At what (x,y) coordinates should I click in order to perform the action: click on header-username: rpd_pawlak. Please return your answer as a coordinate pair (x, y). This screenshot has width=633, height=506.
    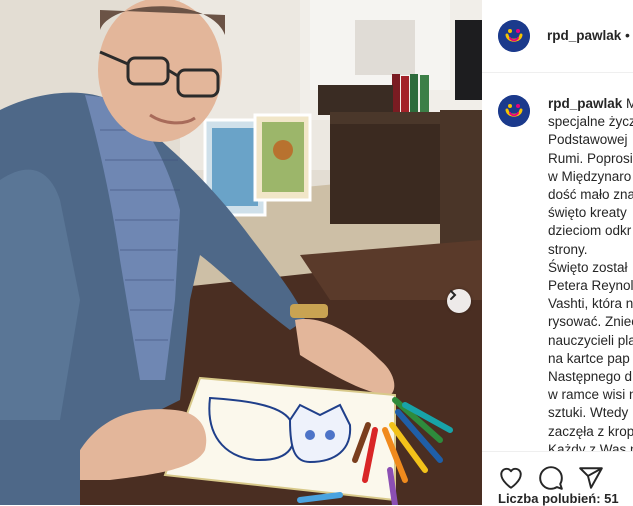
    Looking at the image, I should click on (584, 35).